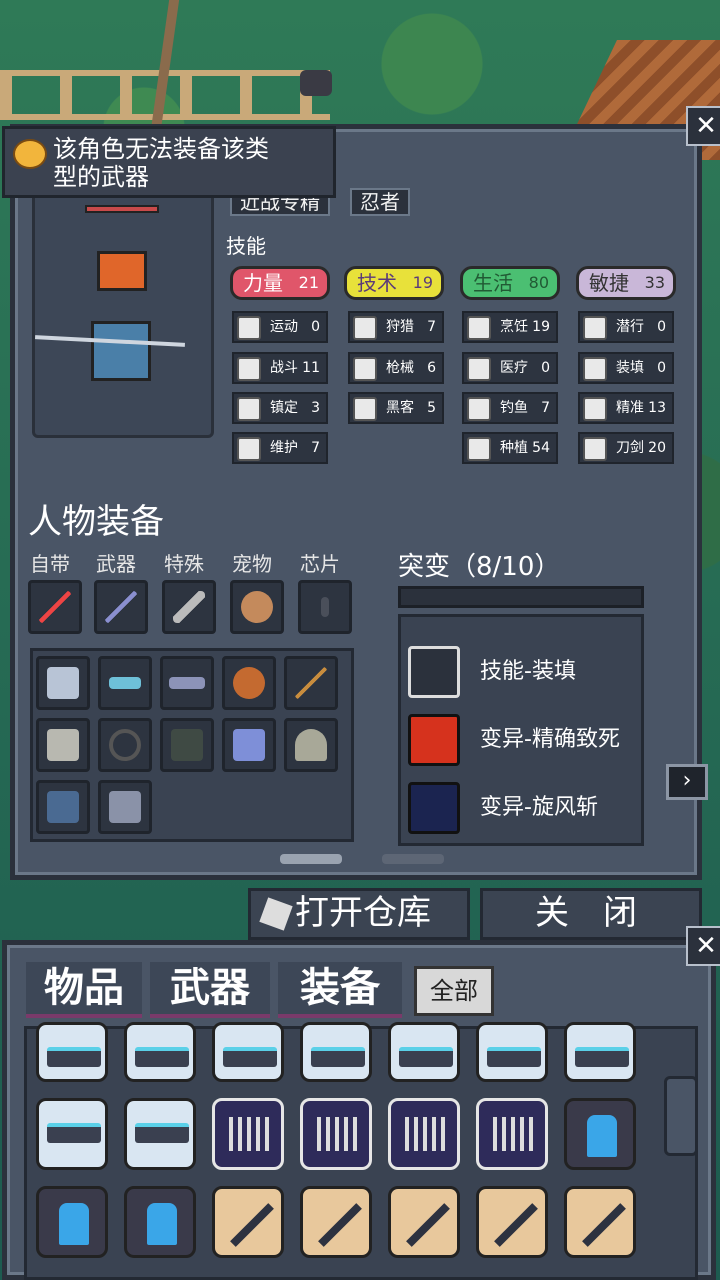 Image resolution: width=720 pixels, height=1280 pixels. Describe the element at coordinates (479, 369) in the screenshot. I see `medkit-icon` at that location.